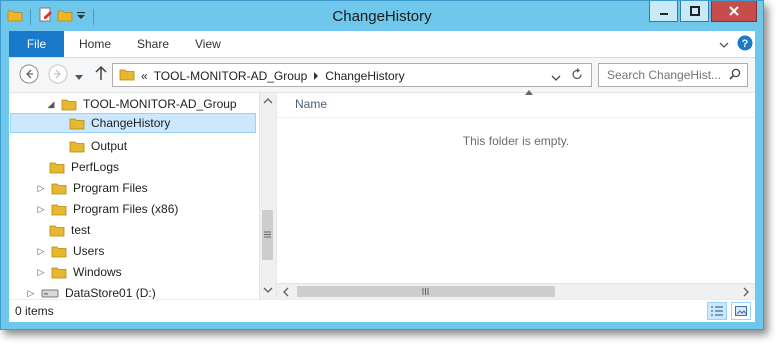 The width and height of the screenshot is (782, 346). I want to click on tree-item-datastore: ▷ DataStore01 (D:), so click(91, 291).